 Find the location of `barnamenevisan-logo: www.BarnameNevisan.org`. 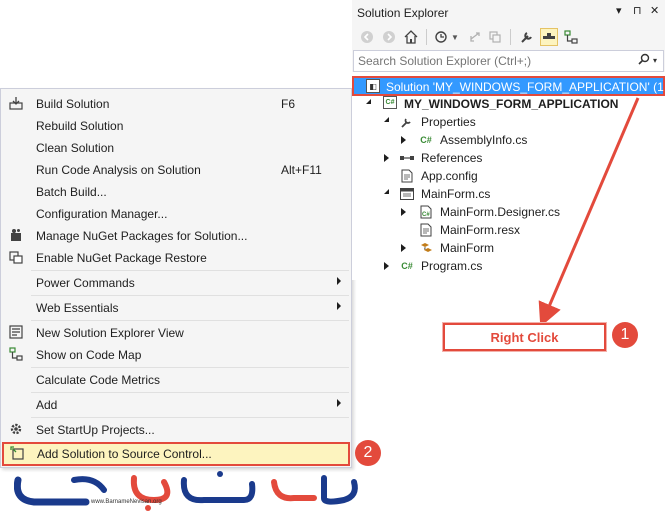

barnamenevisan-logo: www.BarnameNevisan.org is located at coordinates (188, 493).